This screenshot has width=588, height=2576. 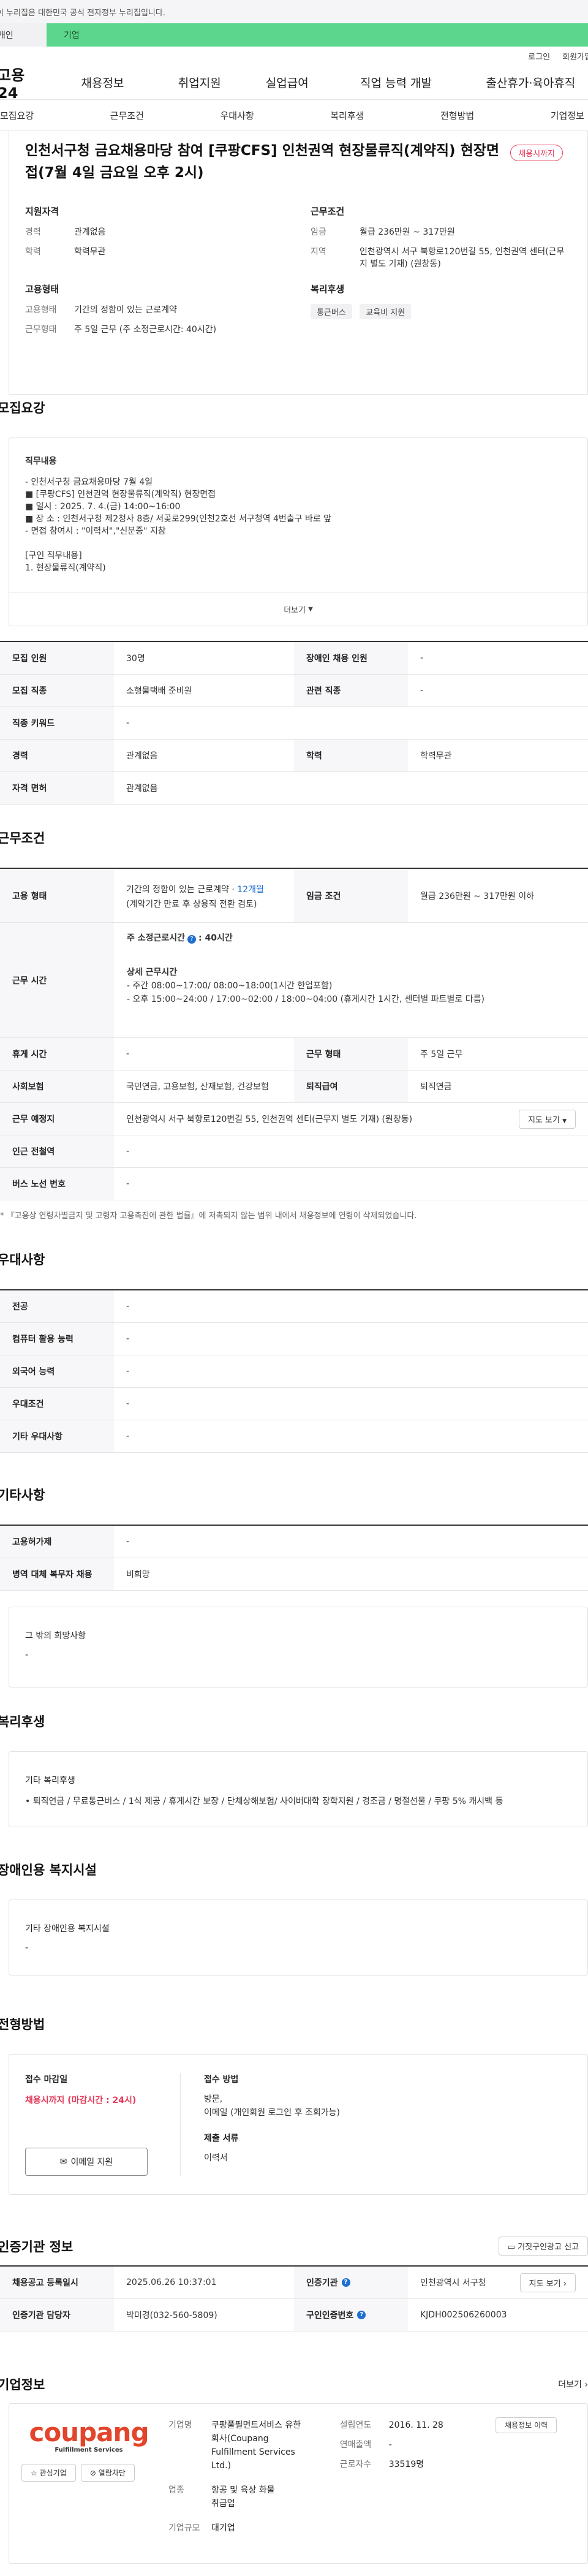 I want to click on join-link: 회원가입, so click(x=575, y=56).